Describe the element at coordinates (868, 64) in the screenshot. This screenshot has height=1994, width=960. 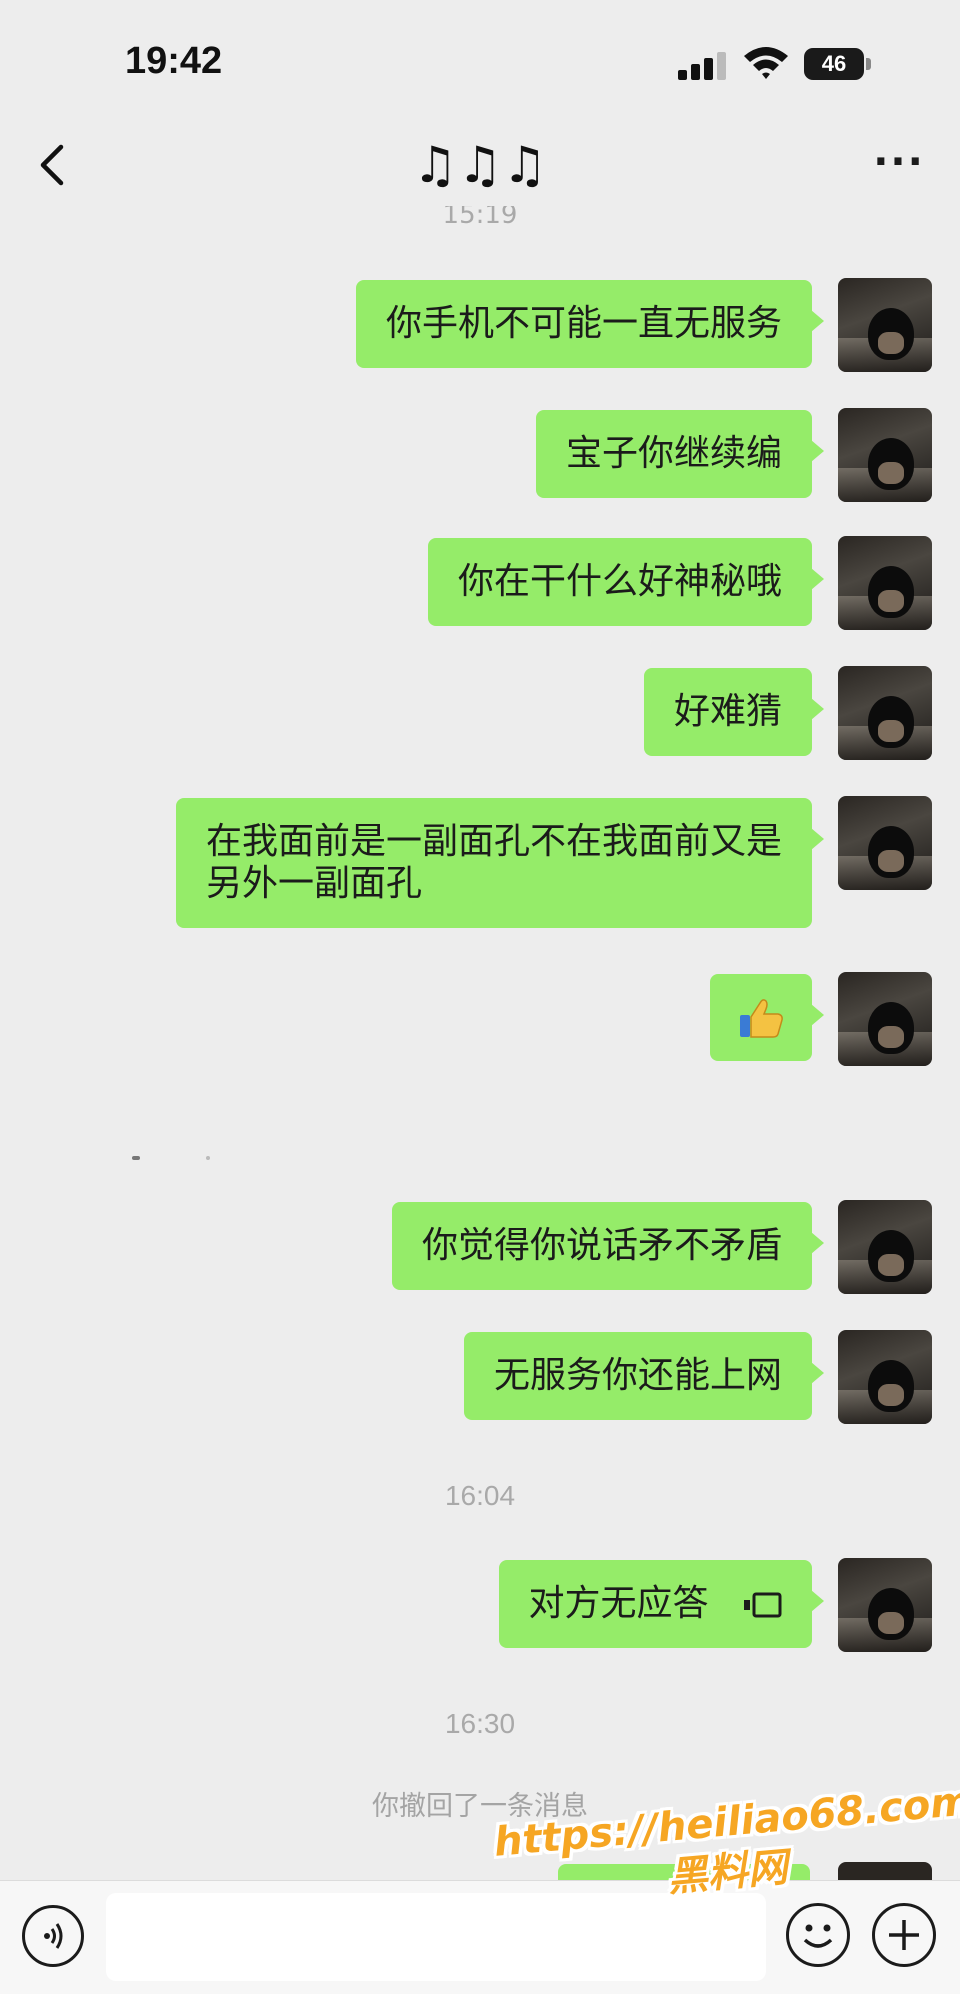
I see `battery-nub` at that location.